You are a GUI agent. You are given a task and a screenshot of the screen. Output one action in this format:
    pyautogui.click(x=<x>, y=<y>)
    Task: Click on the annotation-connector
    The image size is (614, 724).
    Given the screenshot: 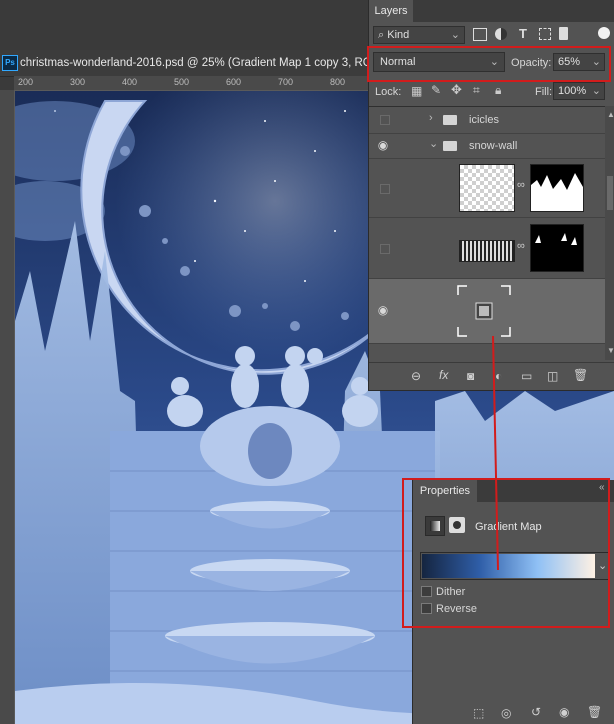 What is the action you would take?
    pyautogui.click(x=495, y=453)
    